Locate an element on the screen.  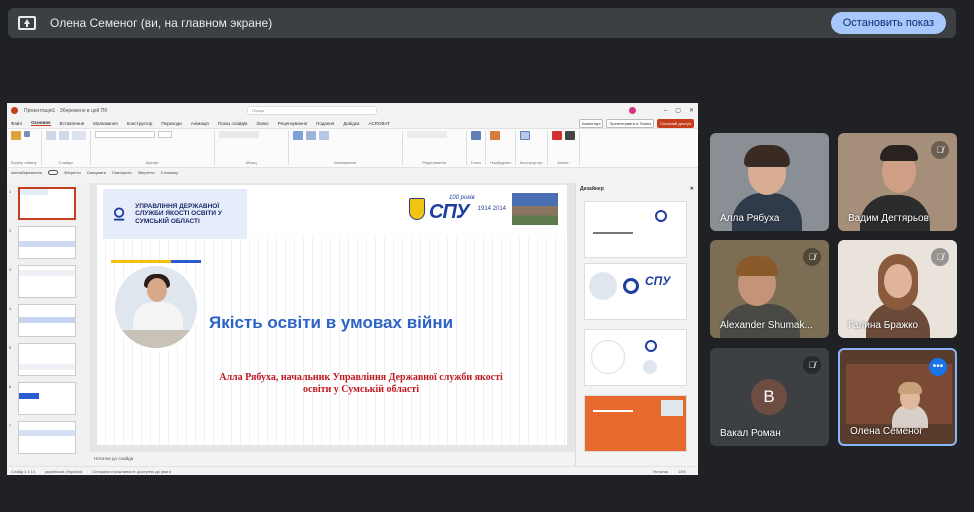
save-button: Зберегти is located at coordinates (72, 172).